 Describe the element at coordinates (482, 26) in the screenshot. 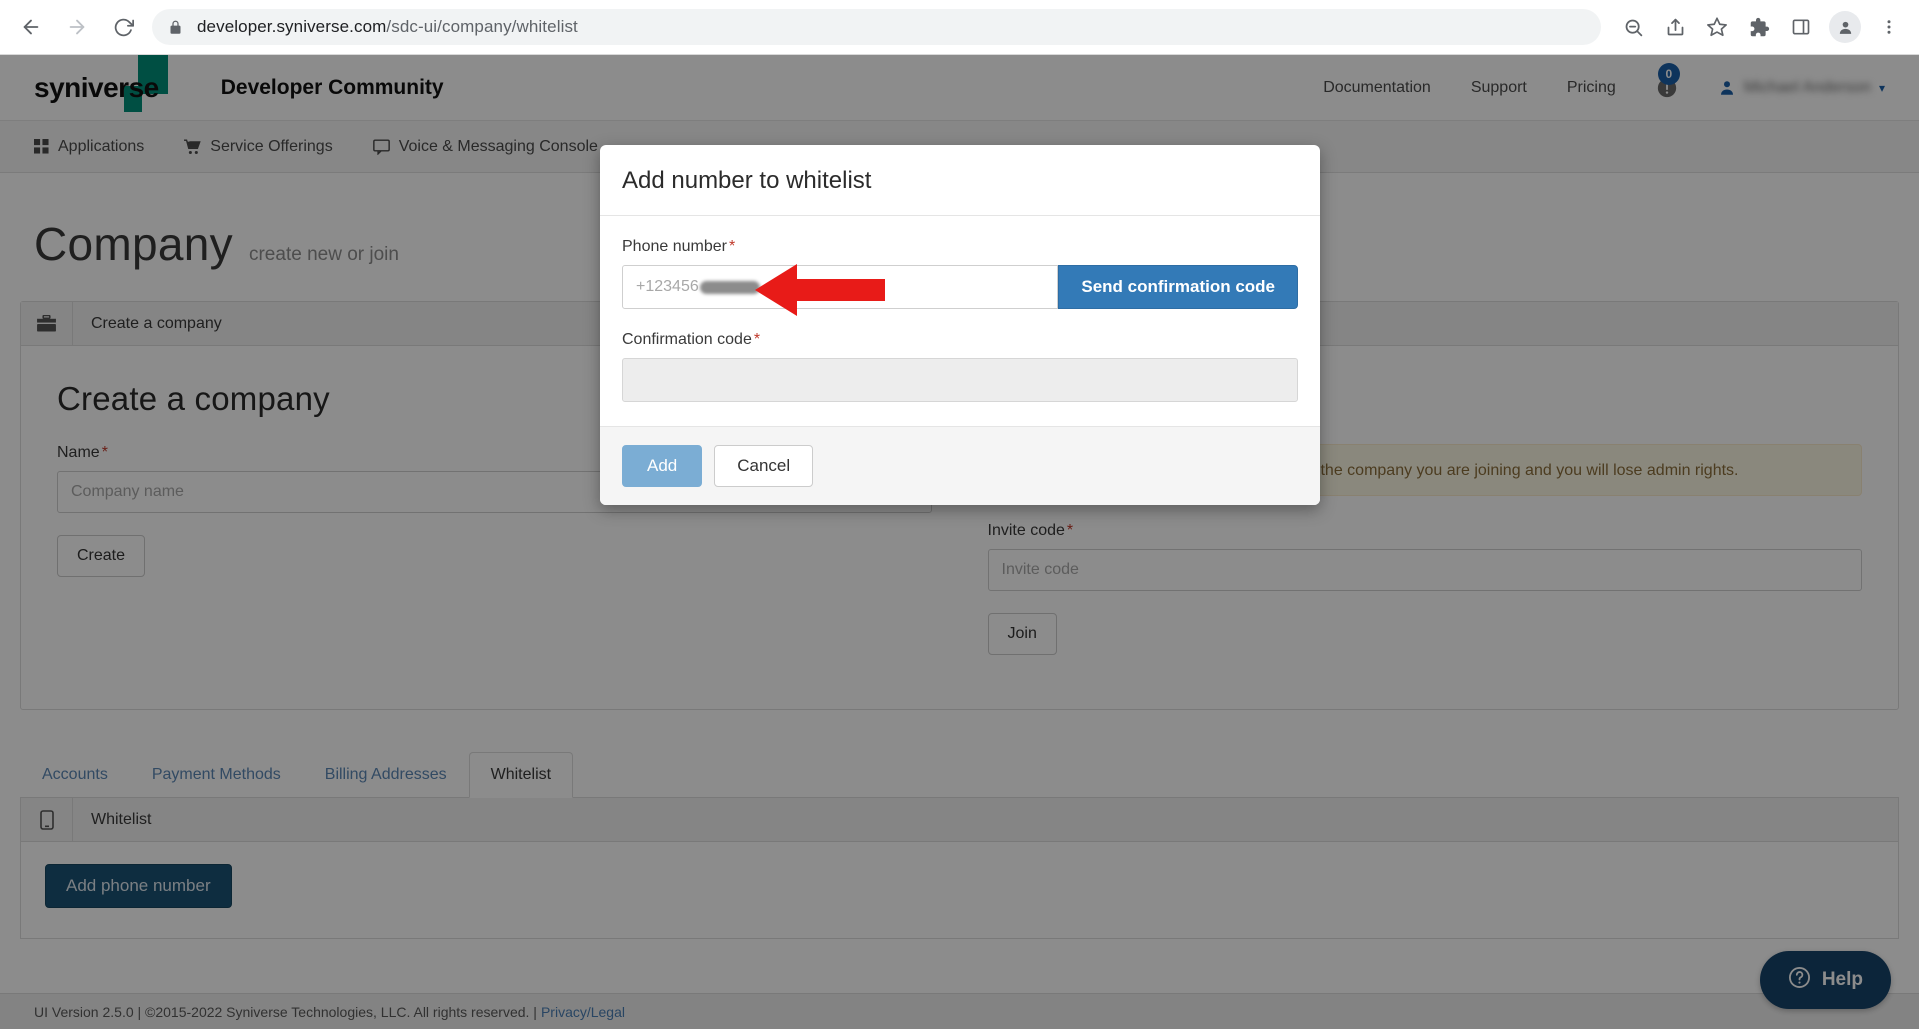

I see `url-path: /sdc-ui/company/whitelist` at that location.